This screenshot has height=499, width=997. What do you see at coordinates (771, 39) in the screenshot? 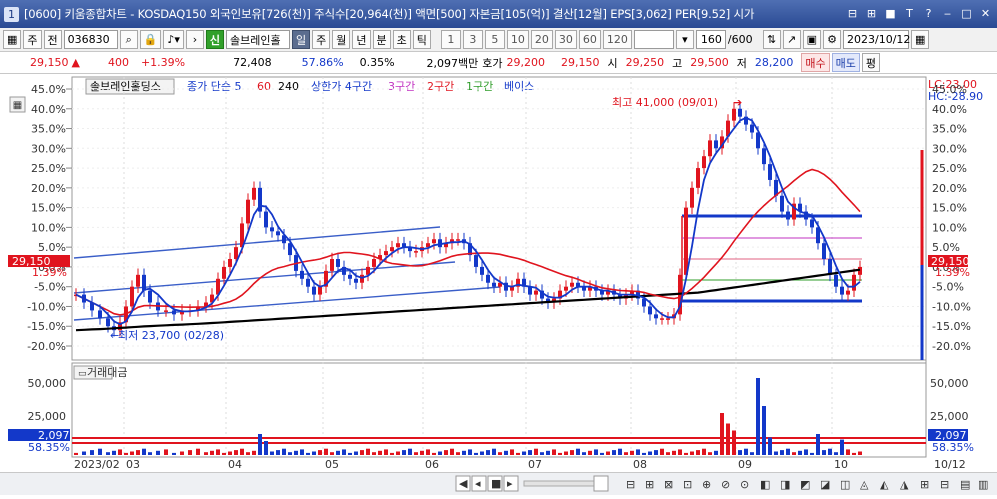
I see `chart-tool-icon: ⇅` at bounding box center [771, 39].